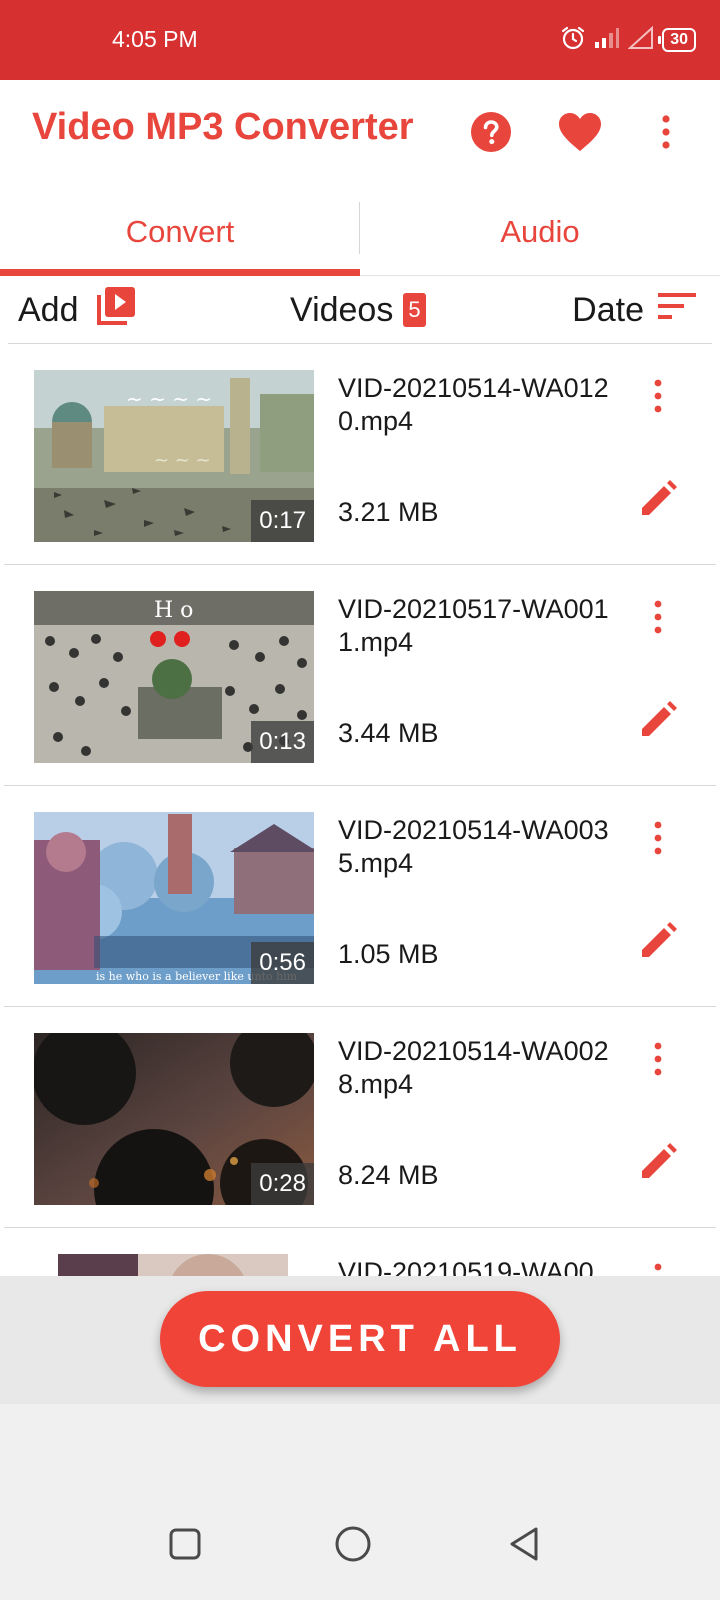 This screenshot has height=1600, width=720. What do you see at coordinates (282, 1184) in the screenshot?
I see `video-duration: 0:28` at bounding box center [282, 1184].